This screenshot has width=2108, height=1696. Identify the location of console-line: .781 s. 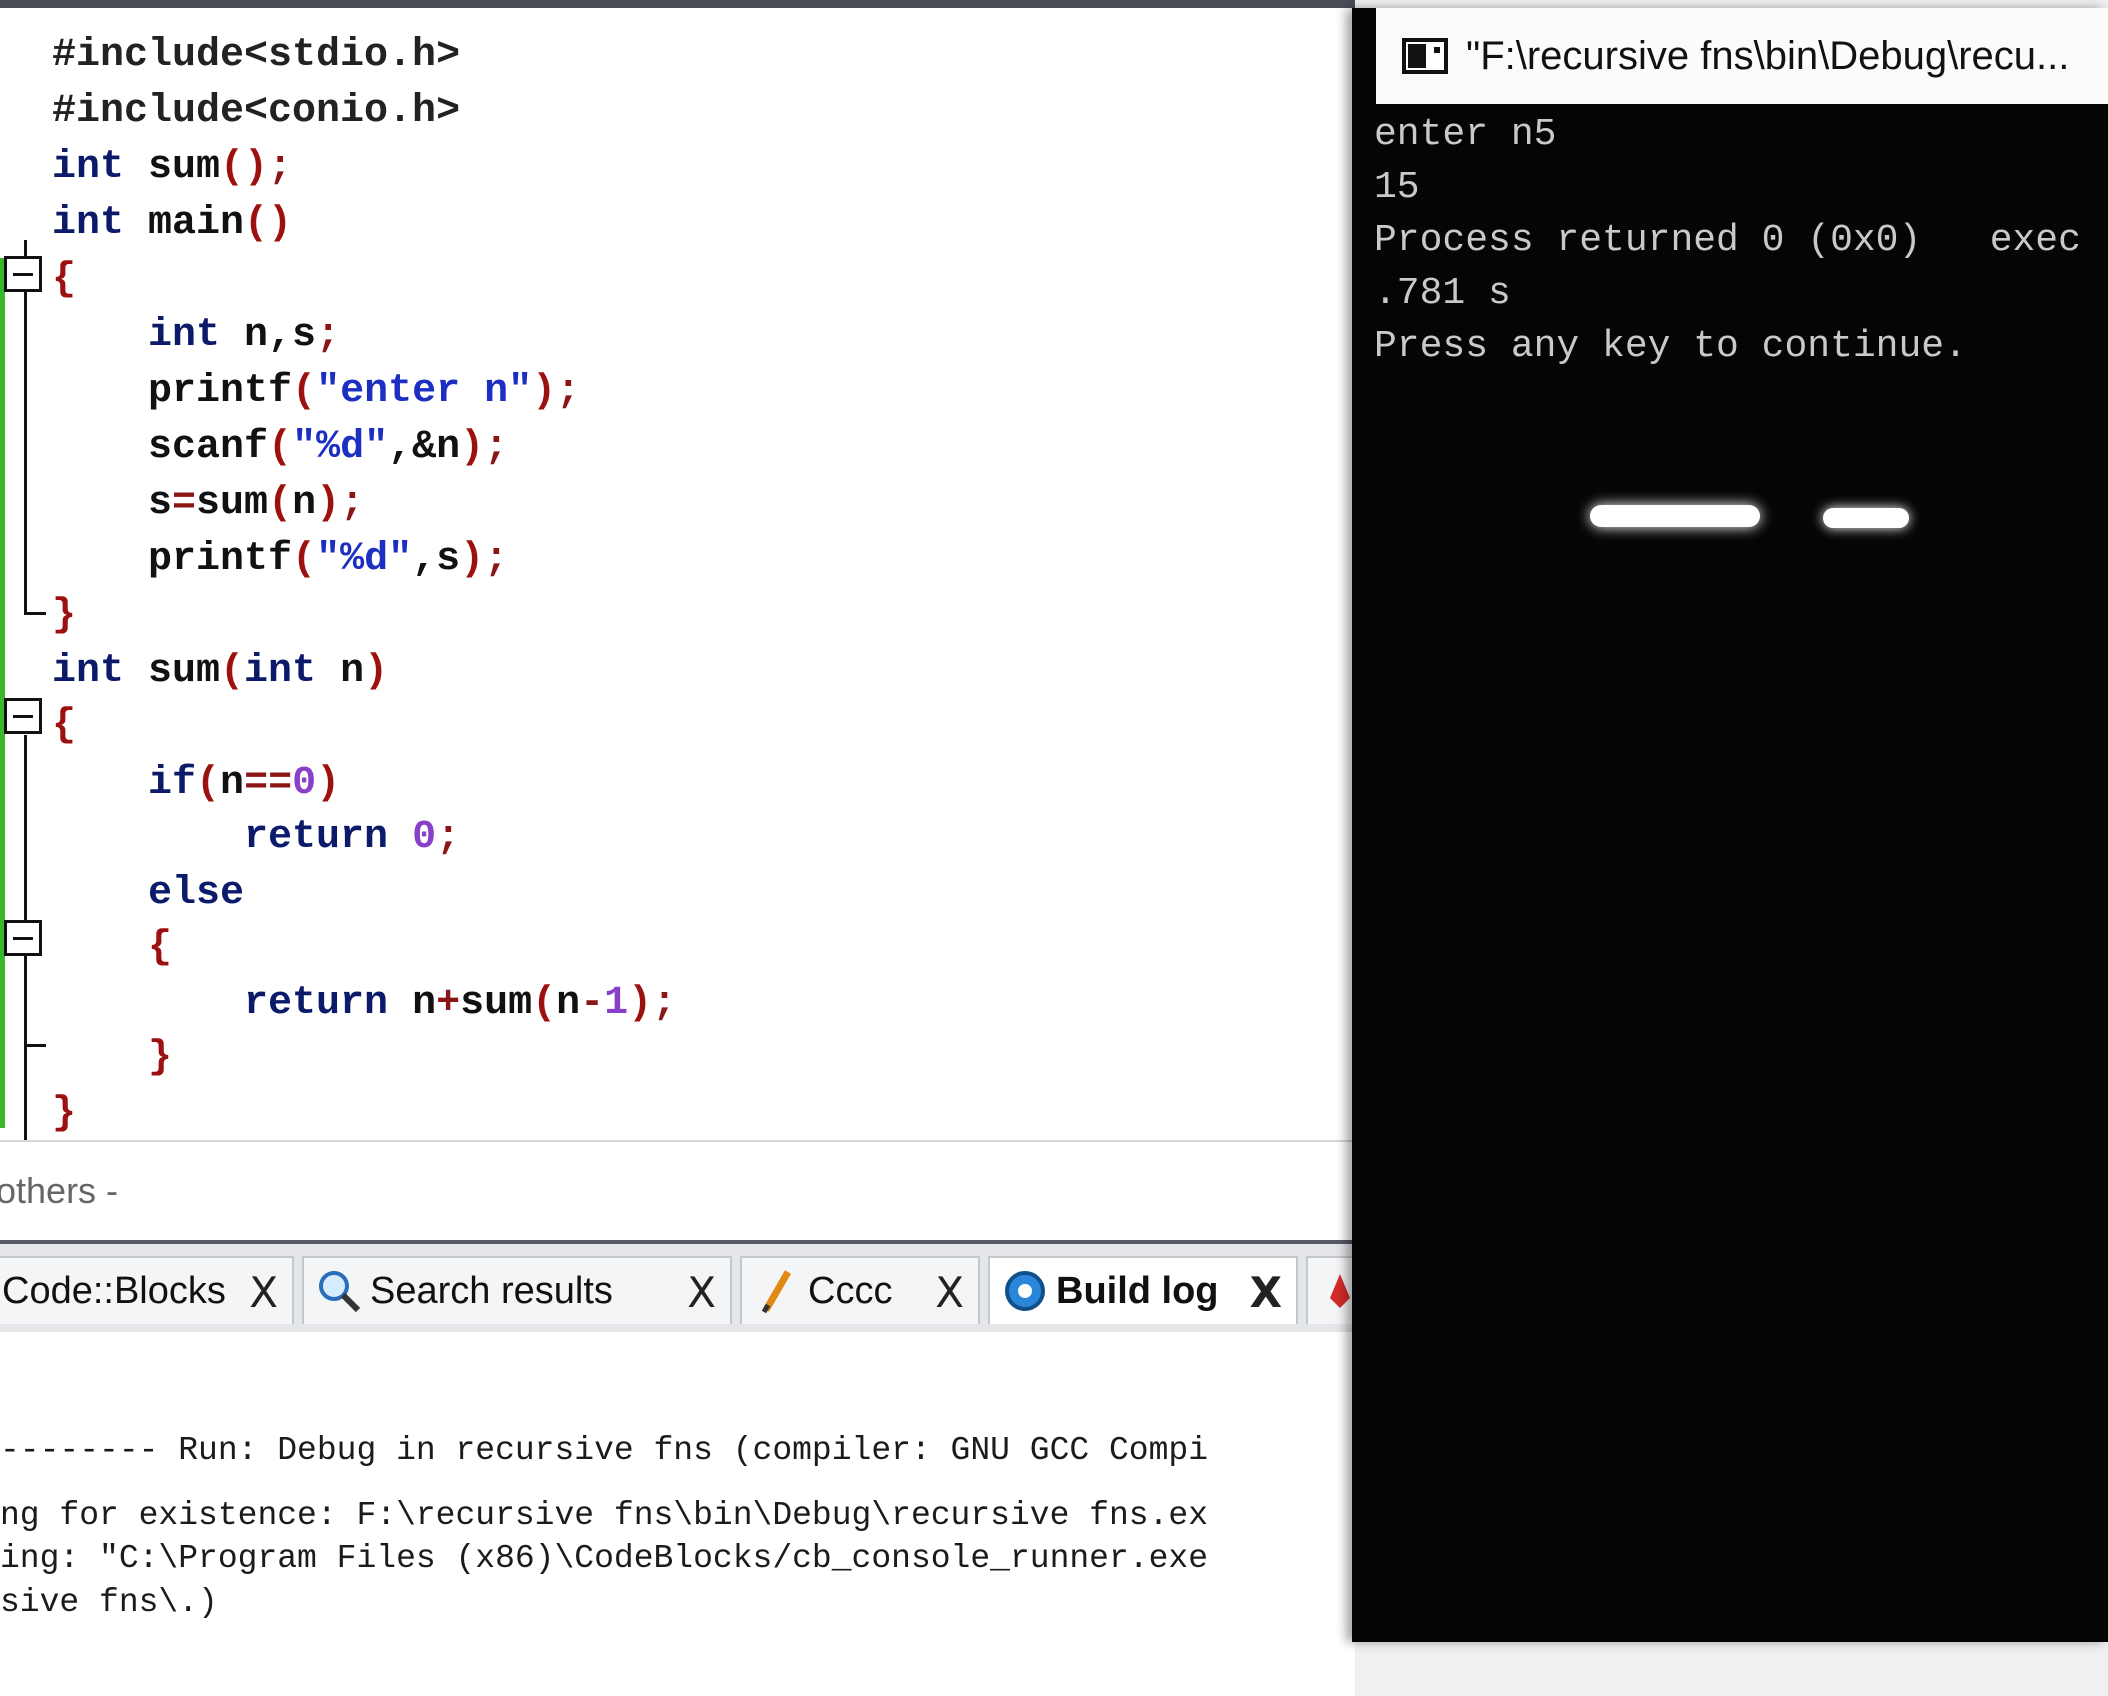
(1442, 293).